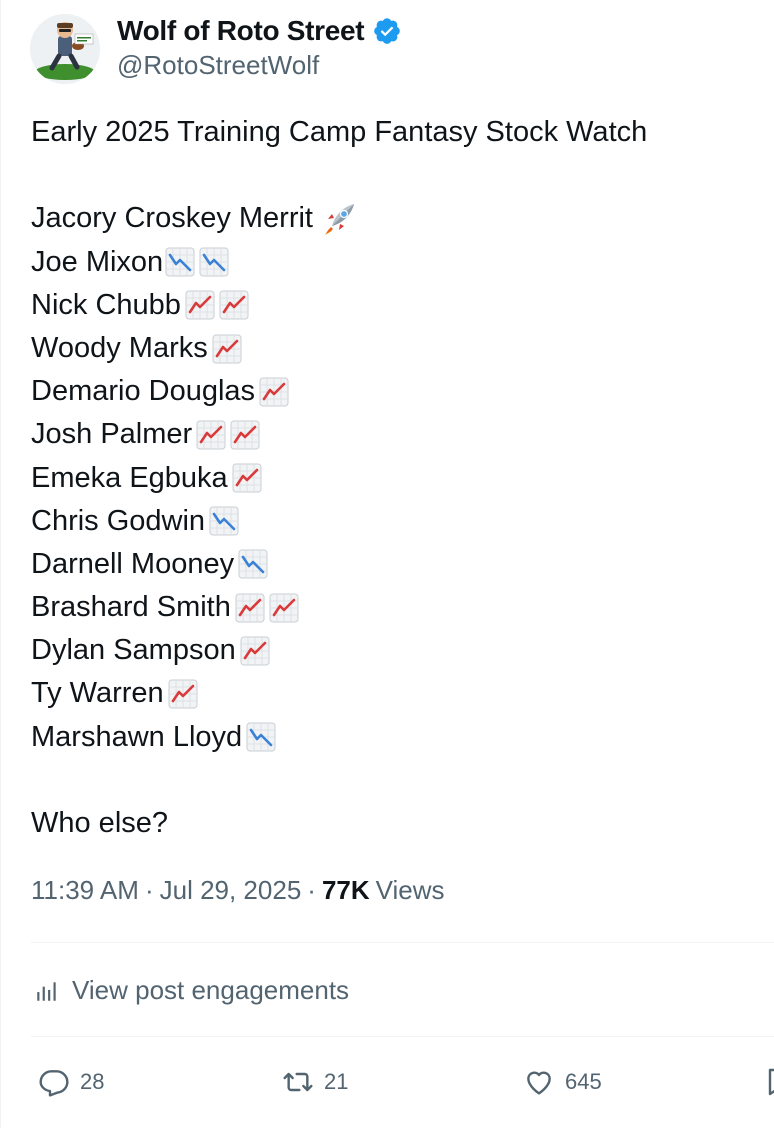  Describe the element at coordinates (583, 1081) in the screenshot. I see `like-count: 645` at that location.